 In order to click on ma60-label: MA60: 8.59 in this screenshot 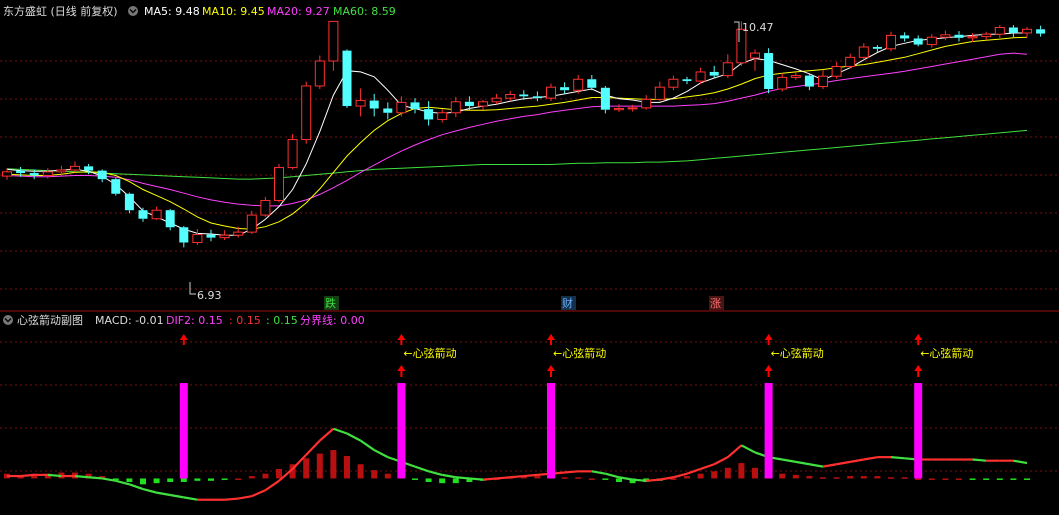, I will do `click(364, 11)`.